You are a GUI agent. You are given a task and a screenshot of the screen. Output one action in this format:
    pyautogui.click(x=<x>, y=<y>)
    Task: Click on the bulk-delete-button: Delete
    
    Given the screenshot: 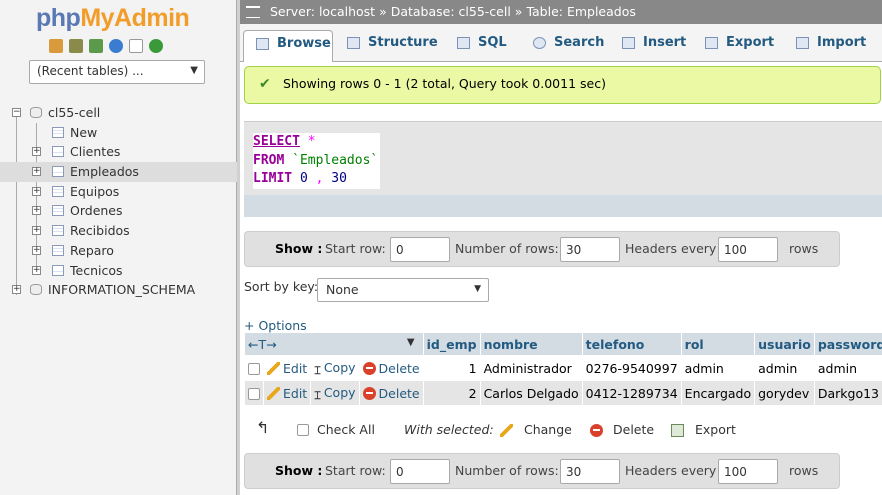 What is the action you would take?
    pyautogui.click(x=633, y=430)
    